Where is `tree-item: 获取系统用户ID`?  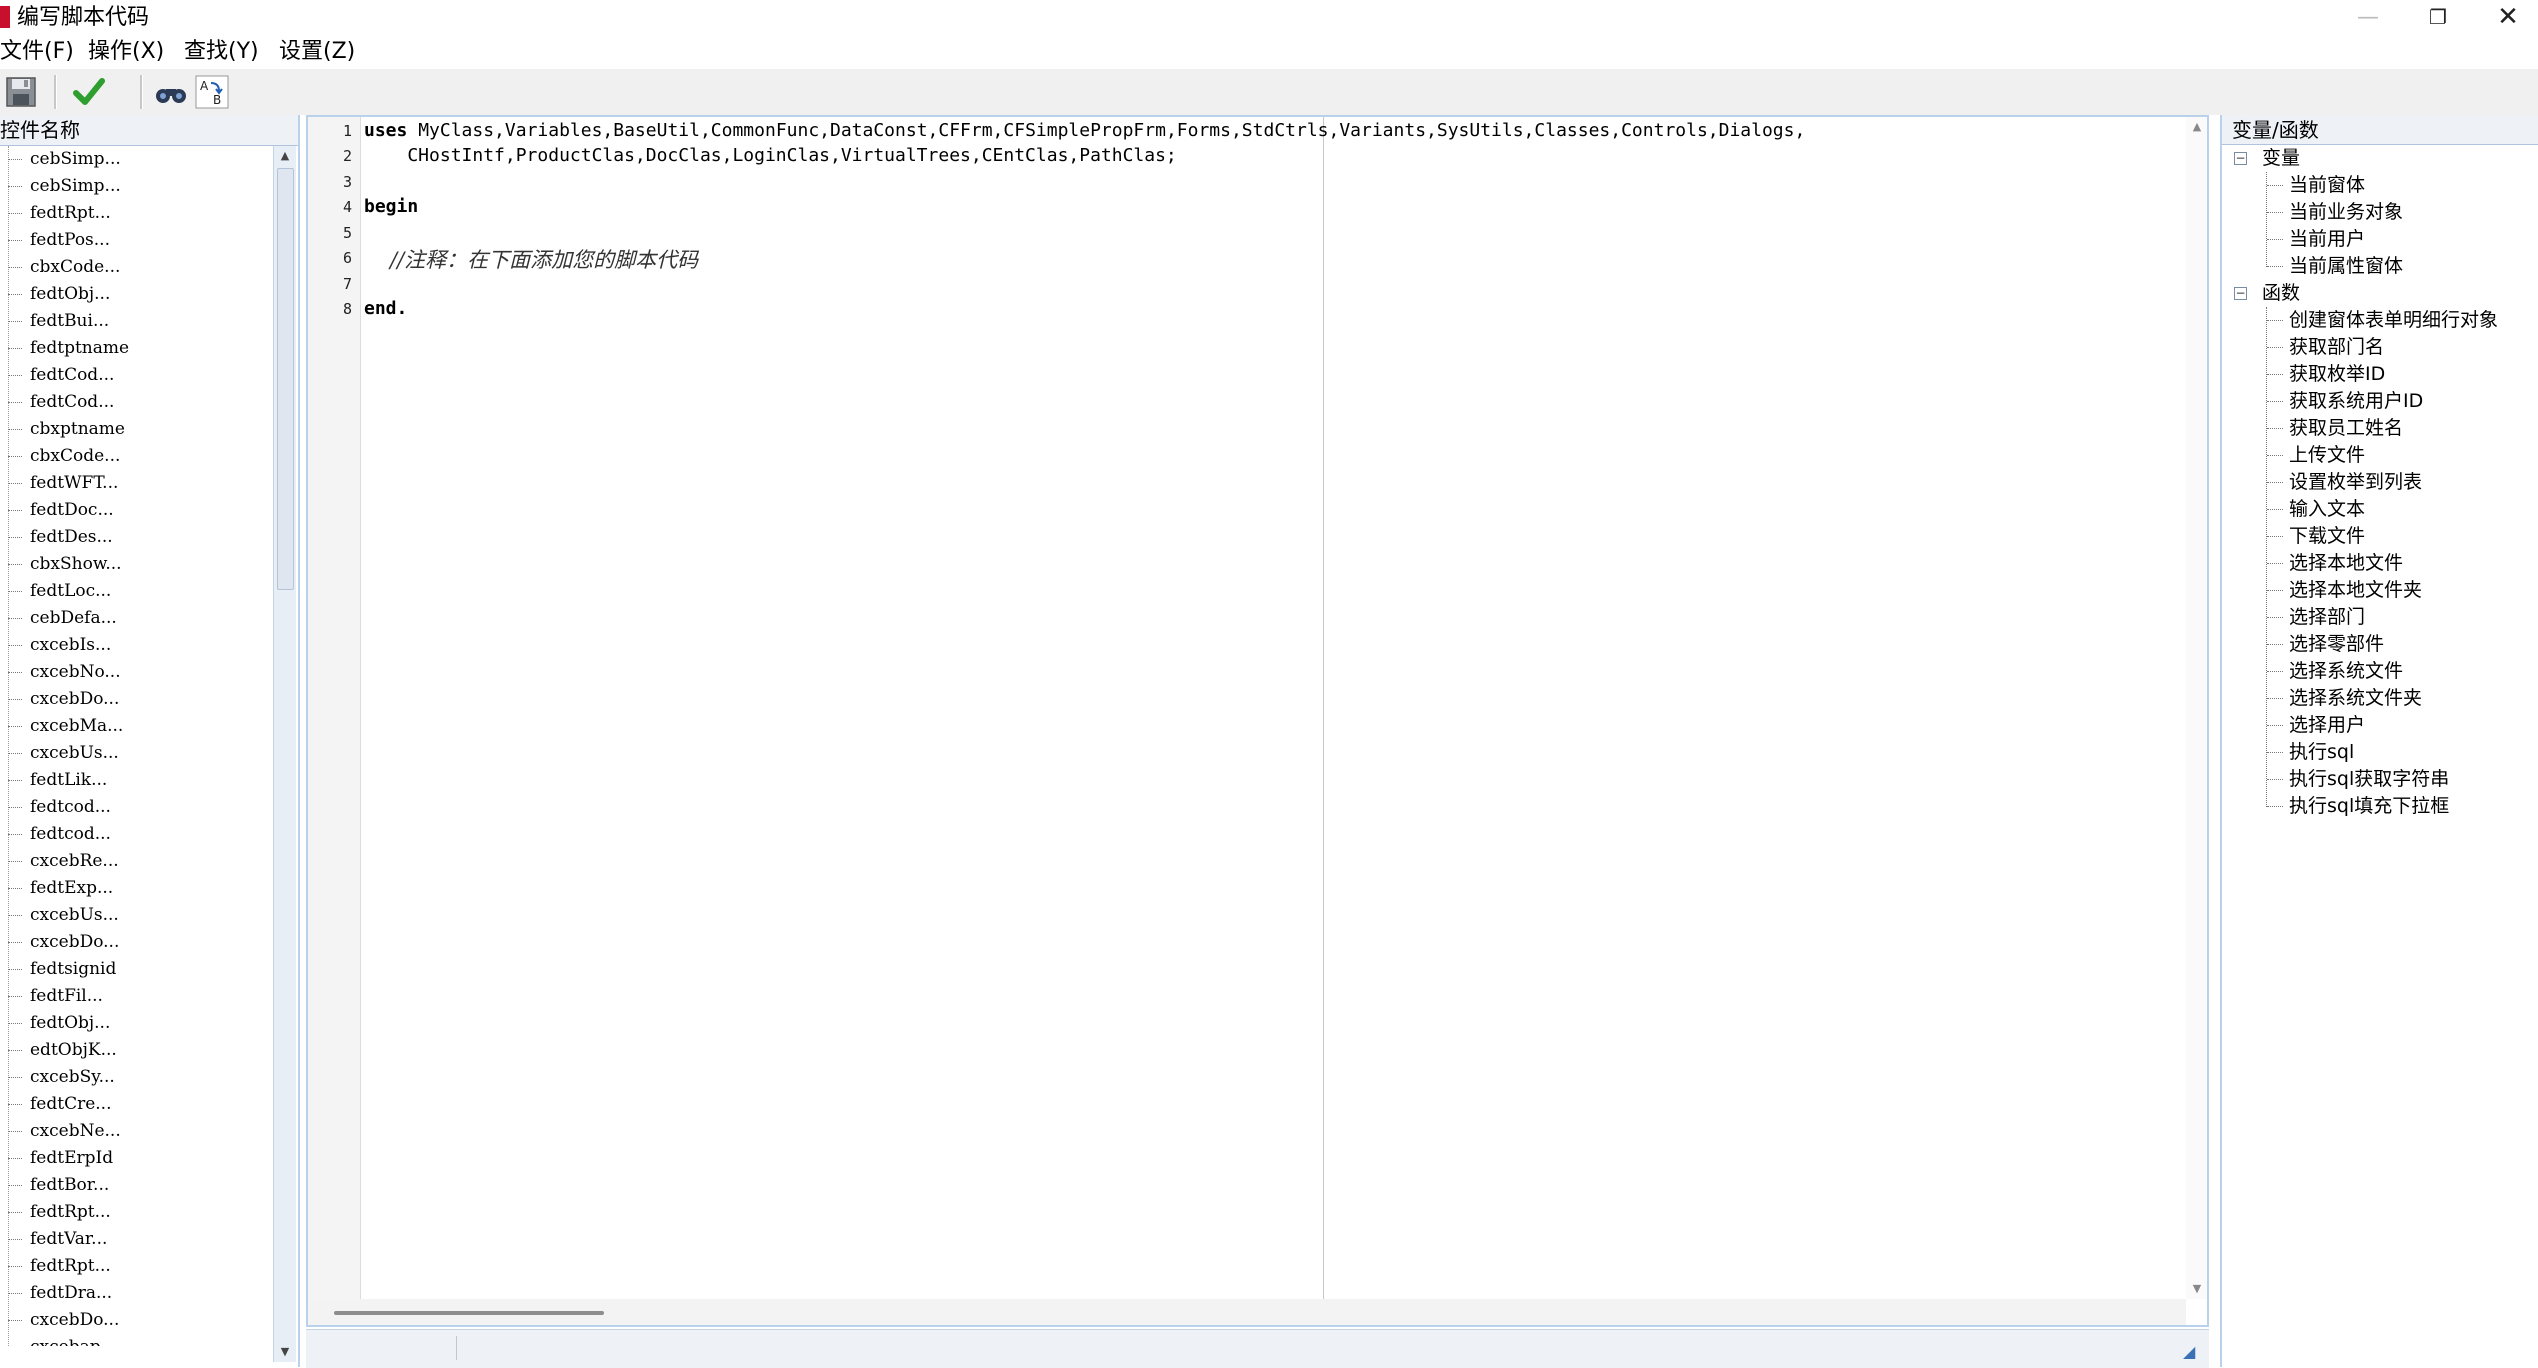
tree-item: 获取系统用户ID is located at coordinates (2356, 401).